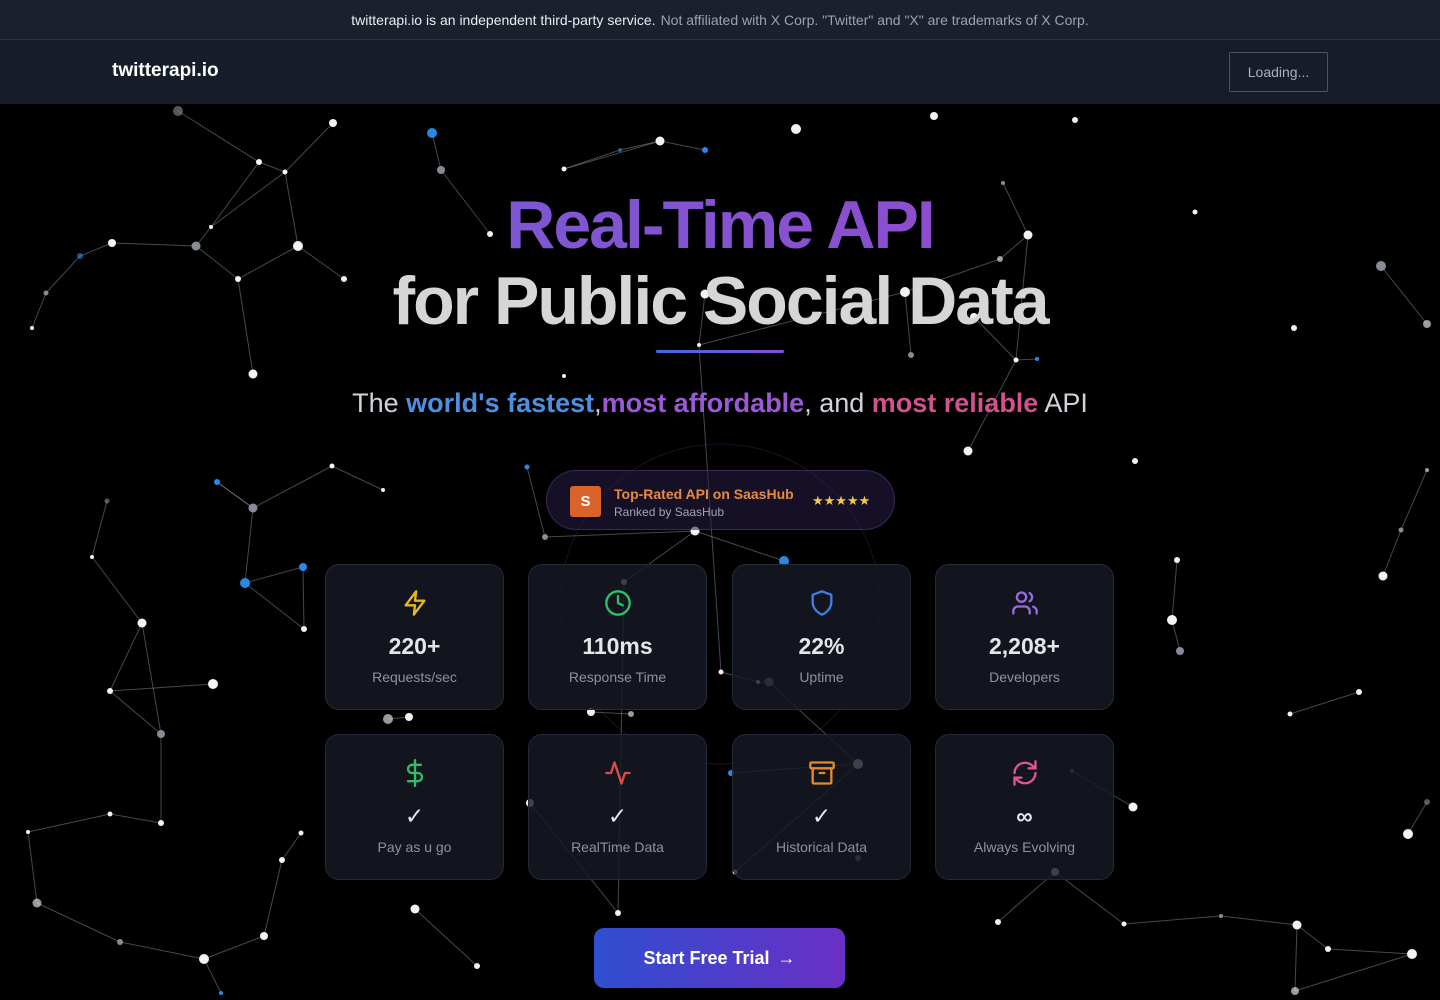  I want to click on tagline-affordable: most affordable, so click(703, 403).